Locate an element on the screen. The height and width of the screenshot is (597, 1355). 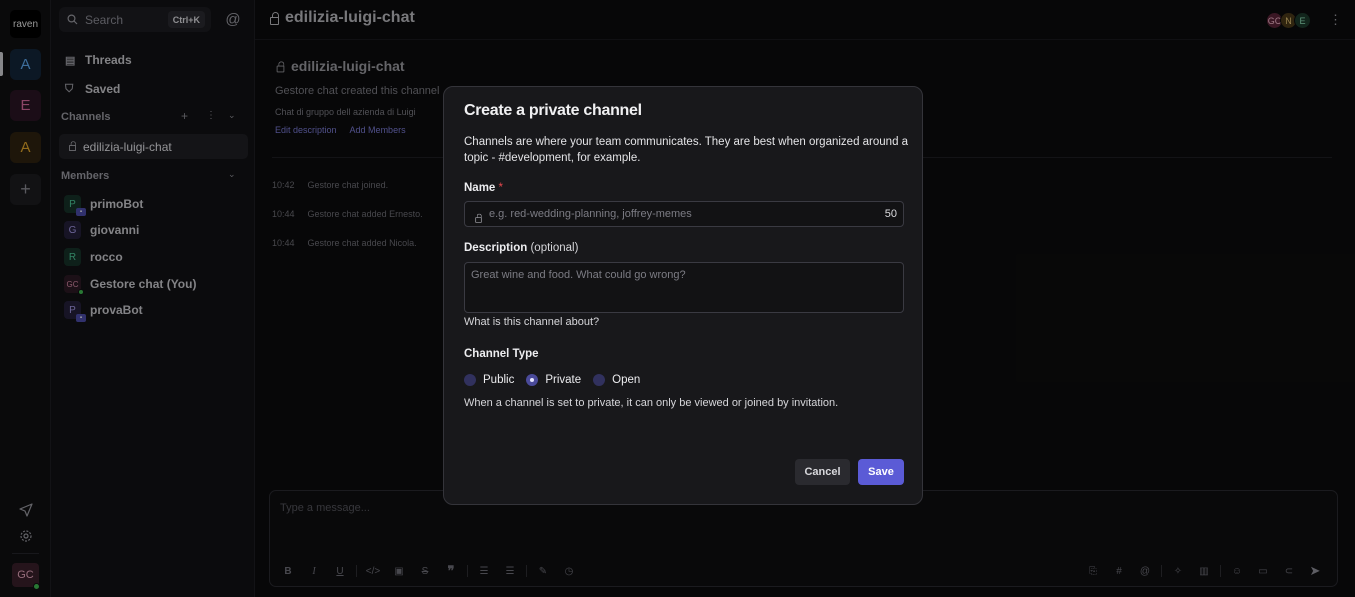
name-label: Name * is located at coordinates (483, 188).